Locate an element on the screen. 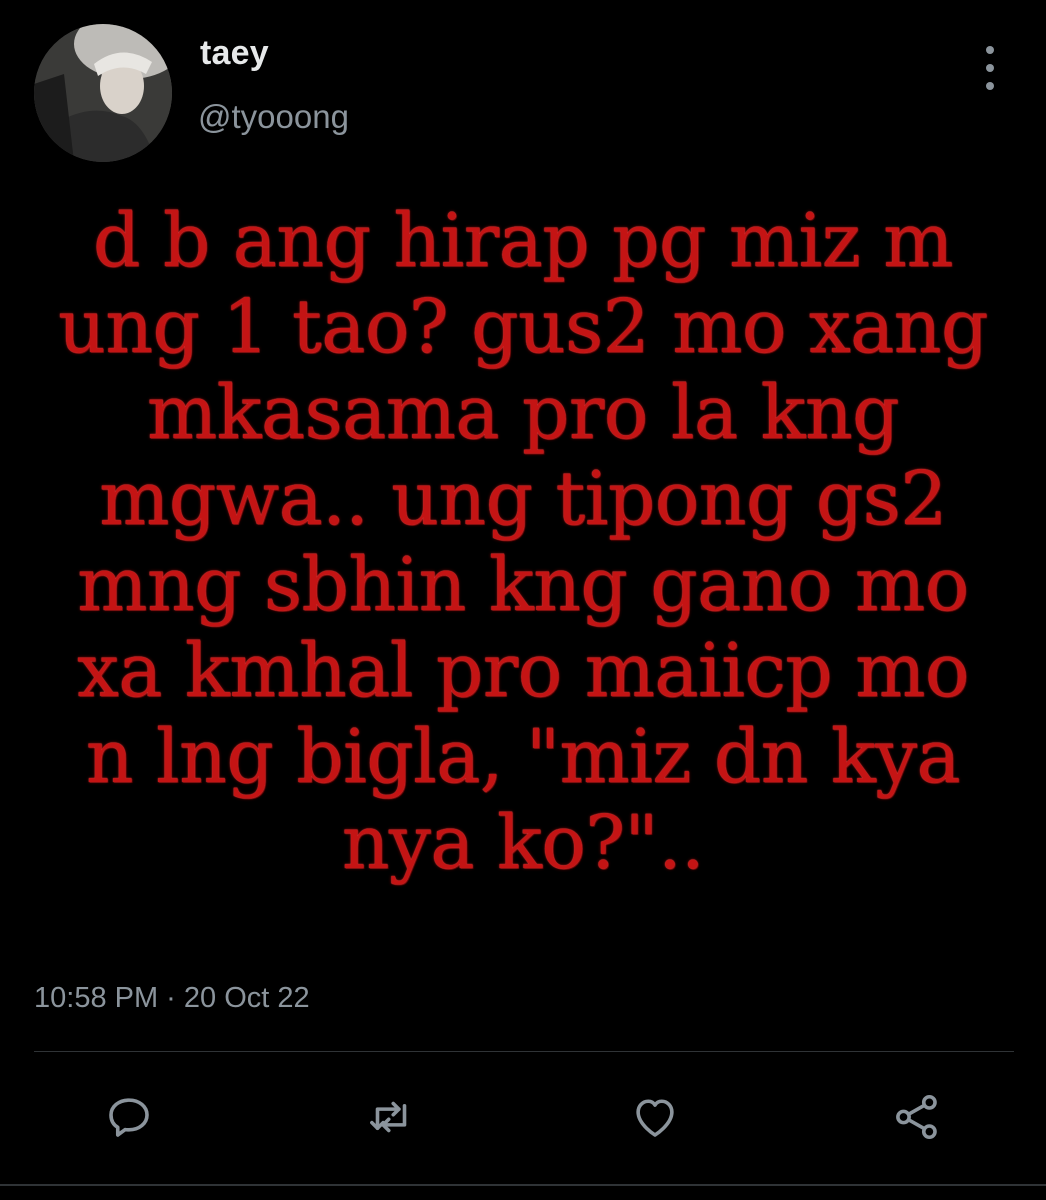 The width and height of the screenshot is (1046, 1200). image-text-line: mng sbhin kng gano mo is located at coordinates (523, 585).